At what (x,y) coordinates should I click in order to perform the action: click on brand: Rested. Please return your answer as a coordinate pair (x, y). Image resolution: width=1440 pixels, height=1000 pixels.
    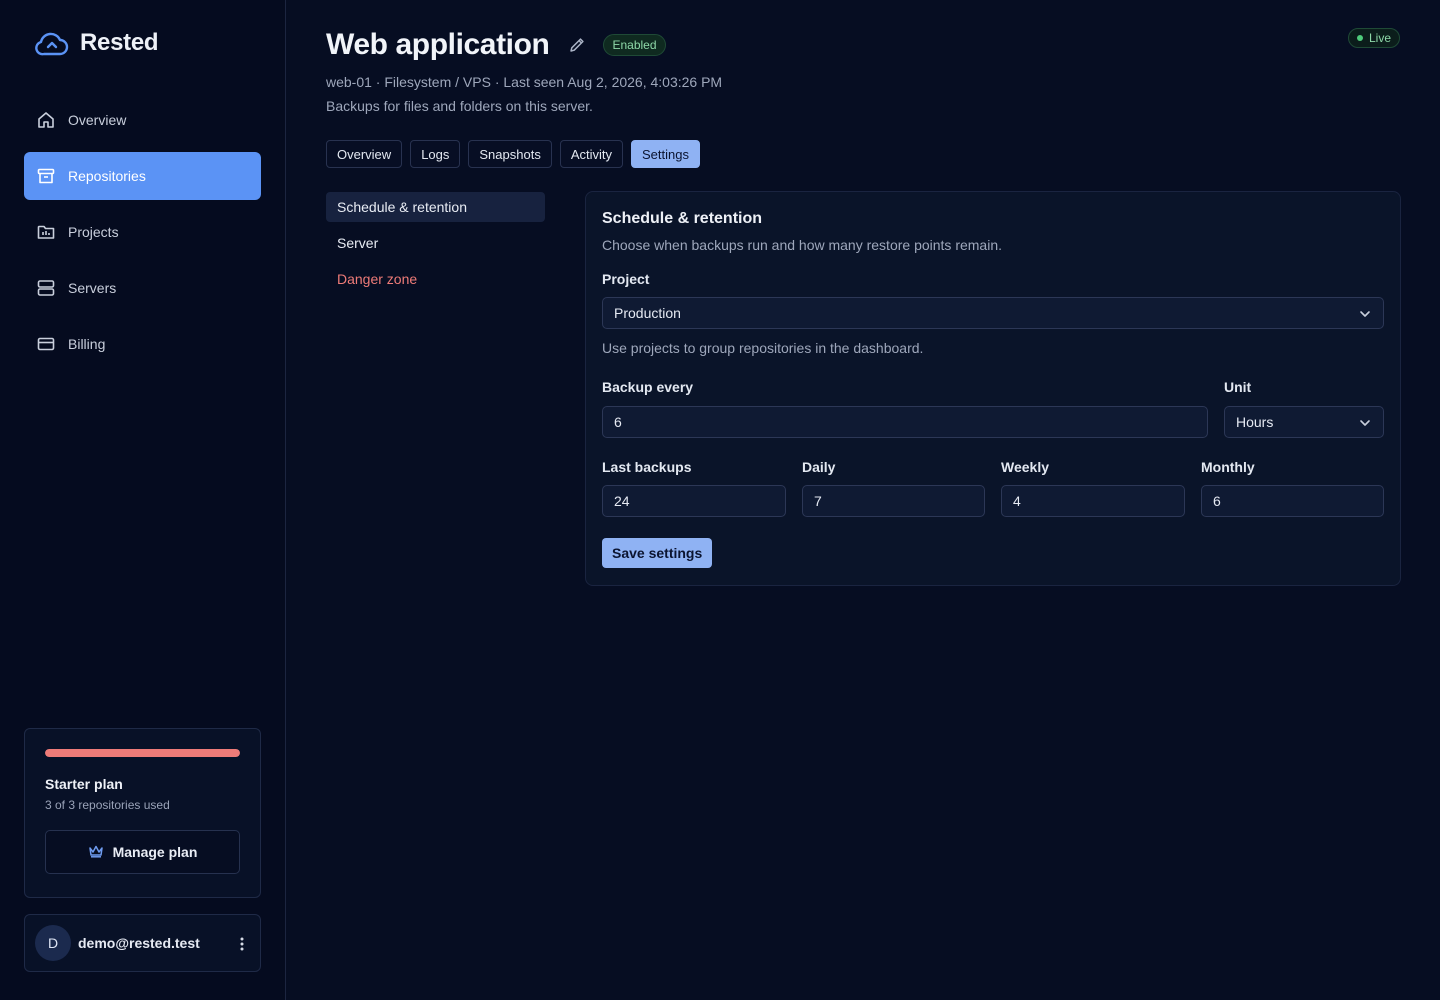
    Looking at the image, I should click on (97, 43).